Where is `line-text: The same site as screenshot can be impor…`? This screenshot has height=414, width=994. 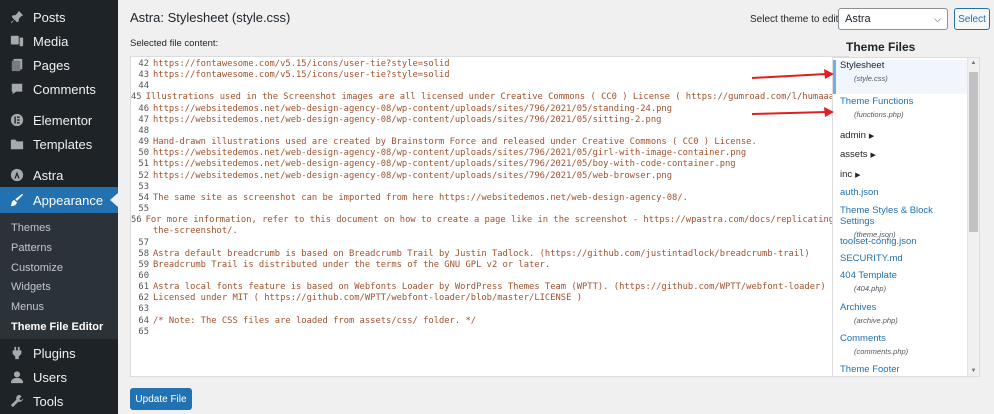 line-text: The same site as screenshot can be impor… is located at coordinates (420, 197).